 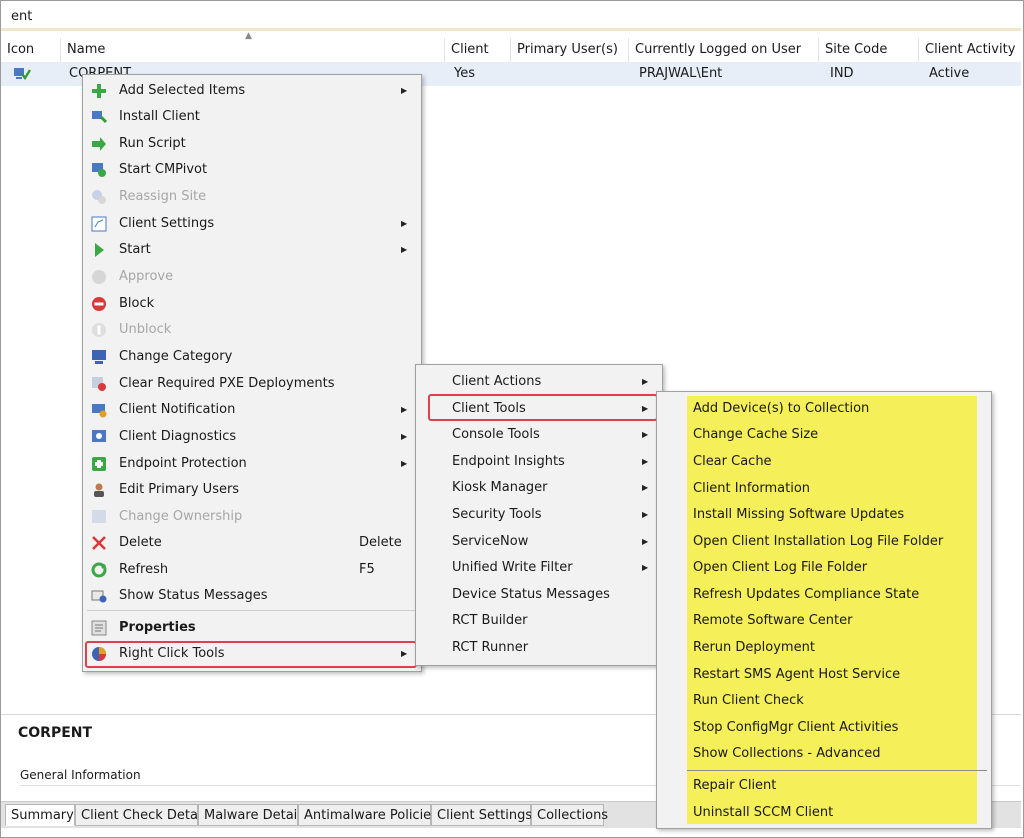 What do you see at coordinates (55, 733) in the screenshot?
I see `details-title: CORPENT` at bounding box center [55, 733].